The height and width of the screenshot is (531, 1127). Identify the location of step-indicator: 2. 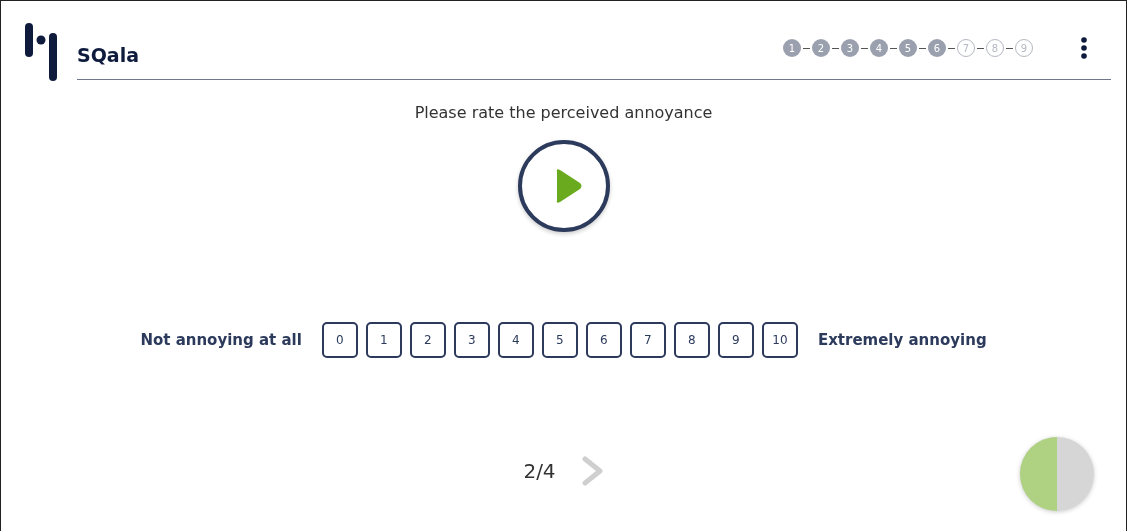
(821, 48).